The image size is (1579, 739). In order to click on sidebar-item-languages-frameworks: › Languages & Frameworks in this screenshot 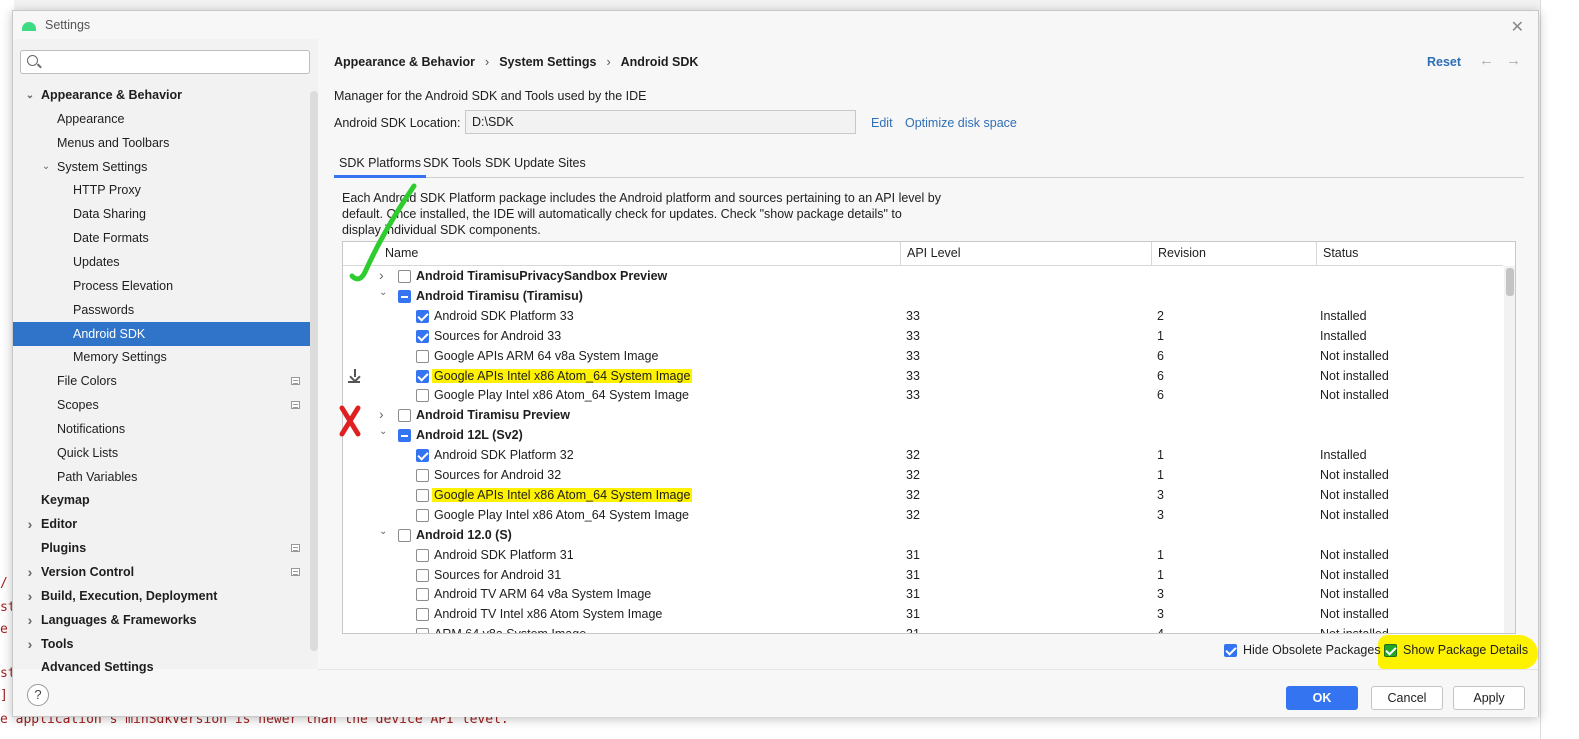, I will do `click(165, 620)`.